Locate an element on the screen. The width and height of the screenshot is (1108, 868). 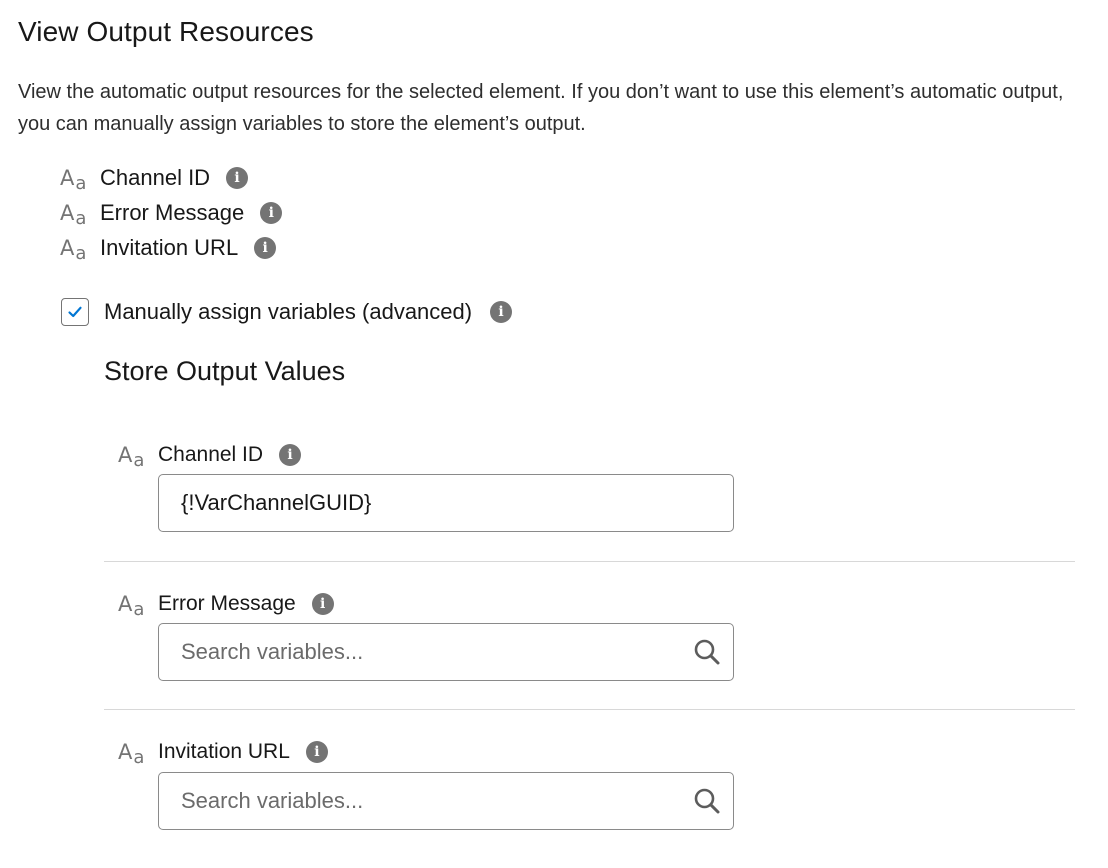
resource-label: Error Message is located at coordinates (172, 212).